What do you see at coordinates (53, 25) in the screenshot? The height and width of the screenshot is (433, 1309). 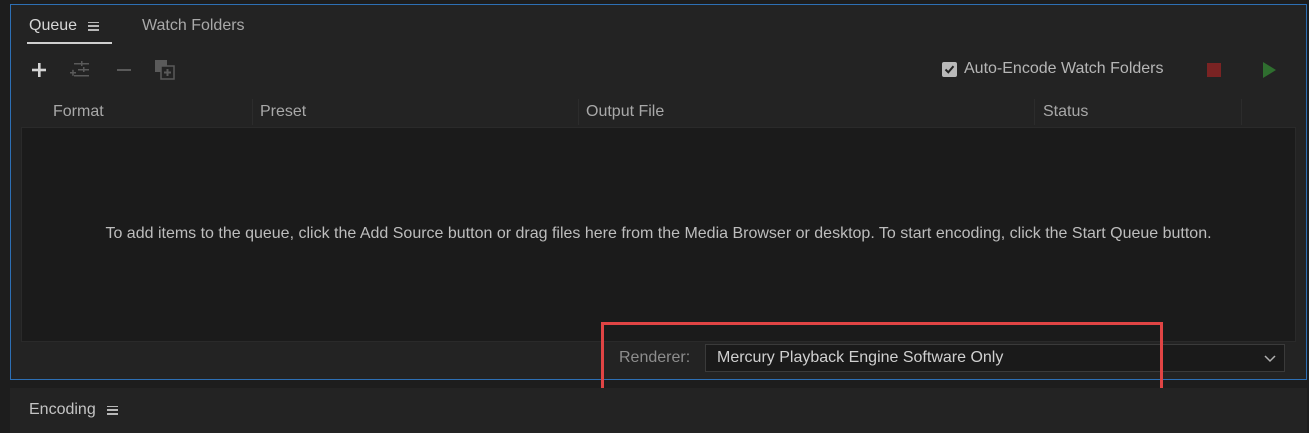 I see `tab-queue-label: Queue` at bounding box center [53, 25].